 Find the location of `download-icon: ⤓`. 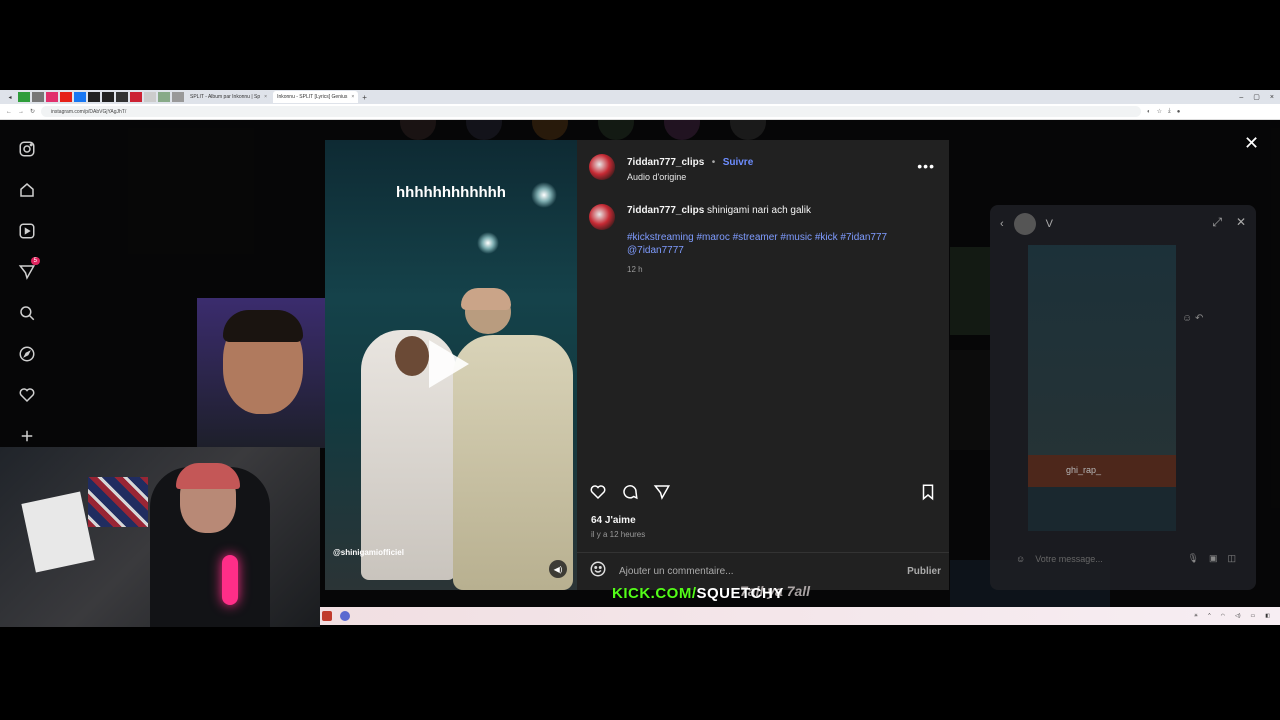

download-icon: ⤓ is located at coordinates (1169, 111).